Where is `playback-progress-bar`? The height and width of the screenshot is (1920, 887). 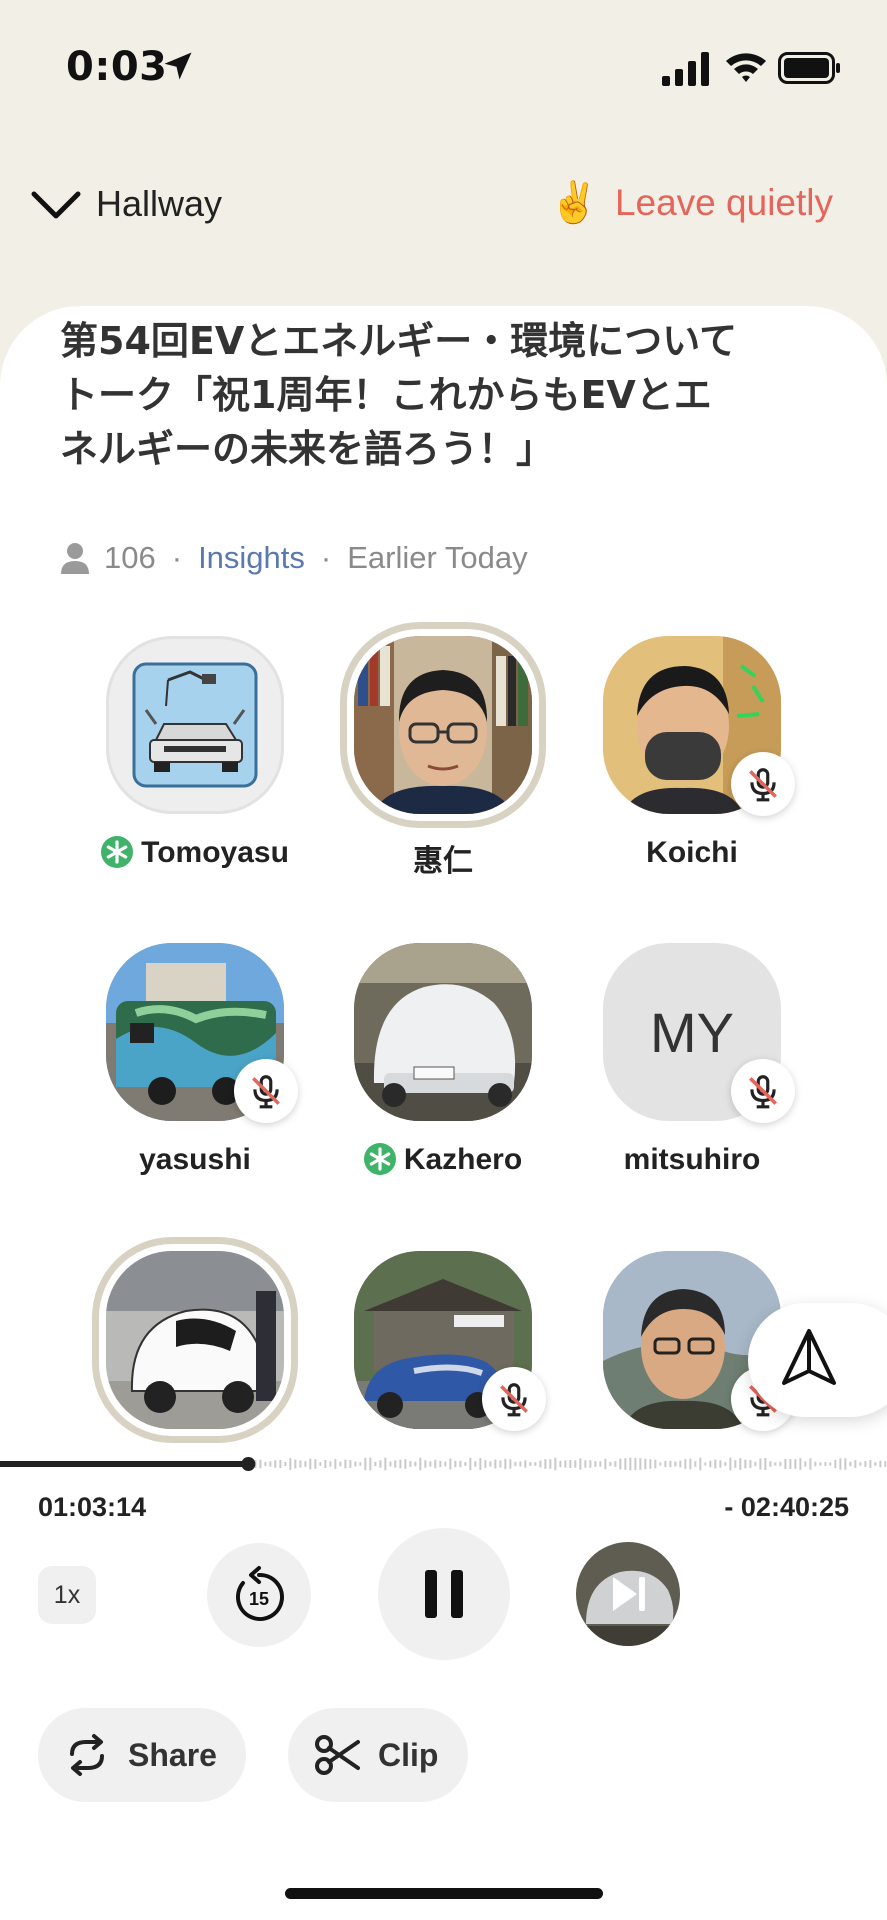 playback-progress-bar is located at coordinates (443, 1464).